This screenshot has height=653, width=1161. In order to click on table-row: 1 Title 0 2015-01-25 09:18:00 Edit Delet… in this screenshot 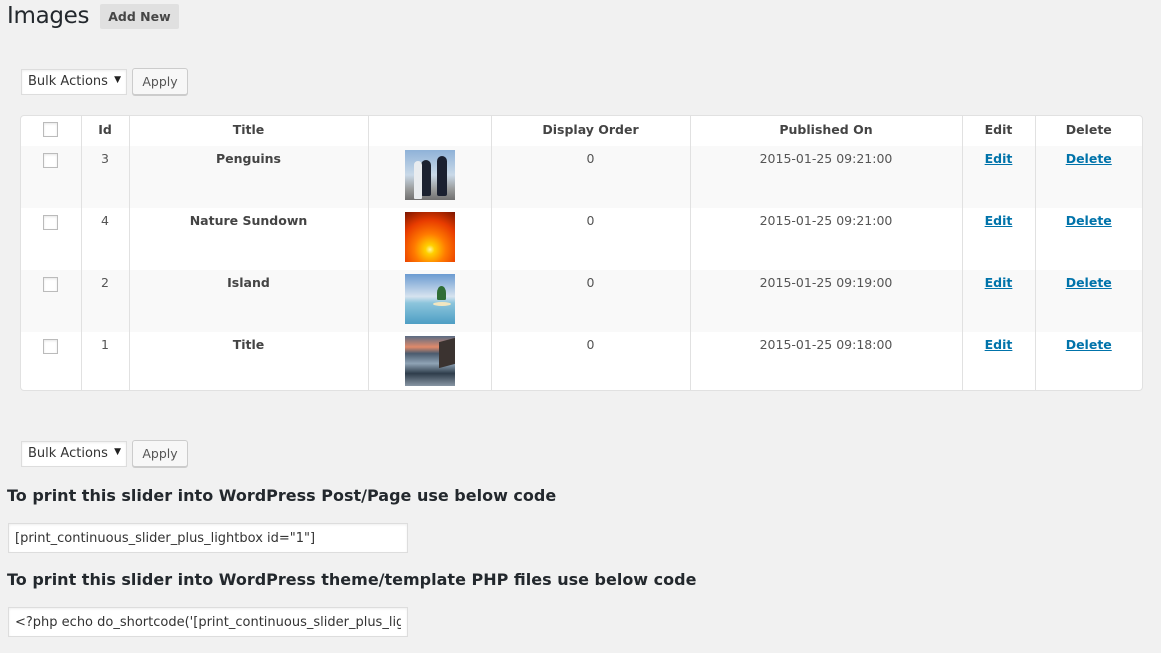, I will do `click(581, 361)`.